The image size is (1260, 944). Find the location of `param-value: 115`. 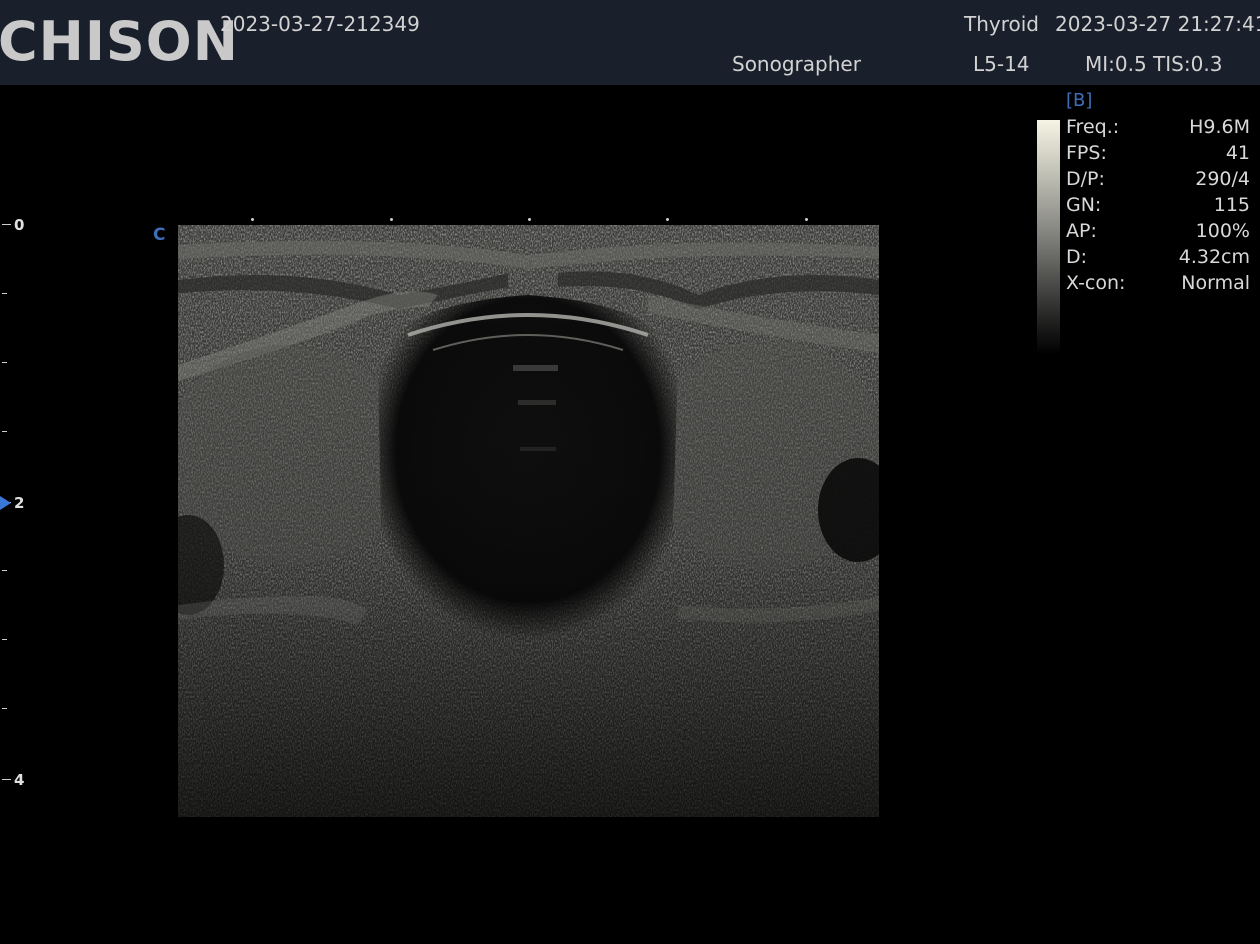

param-value: 115 is located at coordinates (1231, 205).